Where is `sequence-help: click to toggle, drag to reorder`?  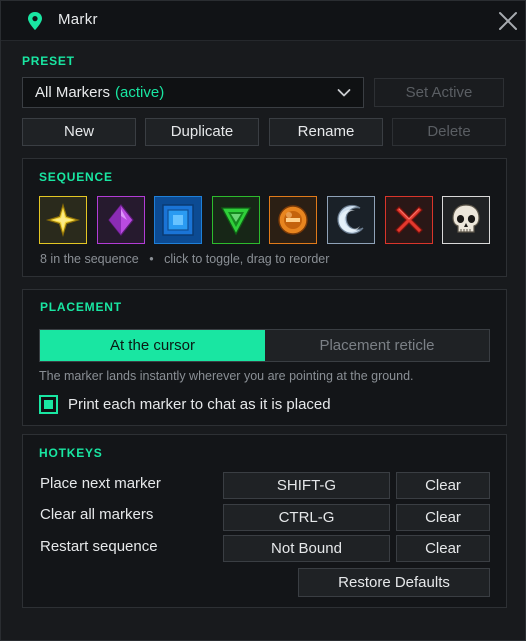
sequence-help: click to toggle, drag to reorder is located at coordinates (247, 259).